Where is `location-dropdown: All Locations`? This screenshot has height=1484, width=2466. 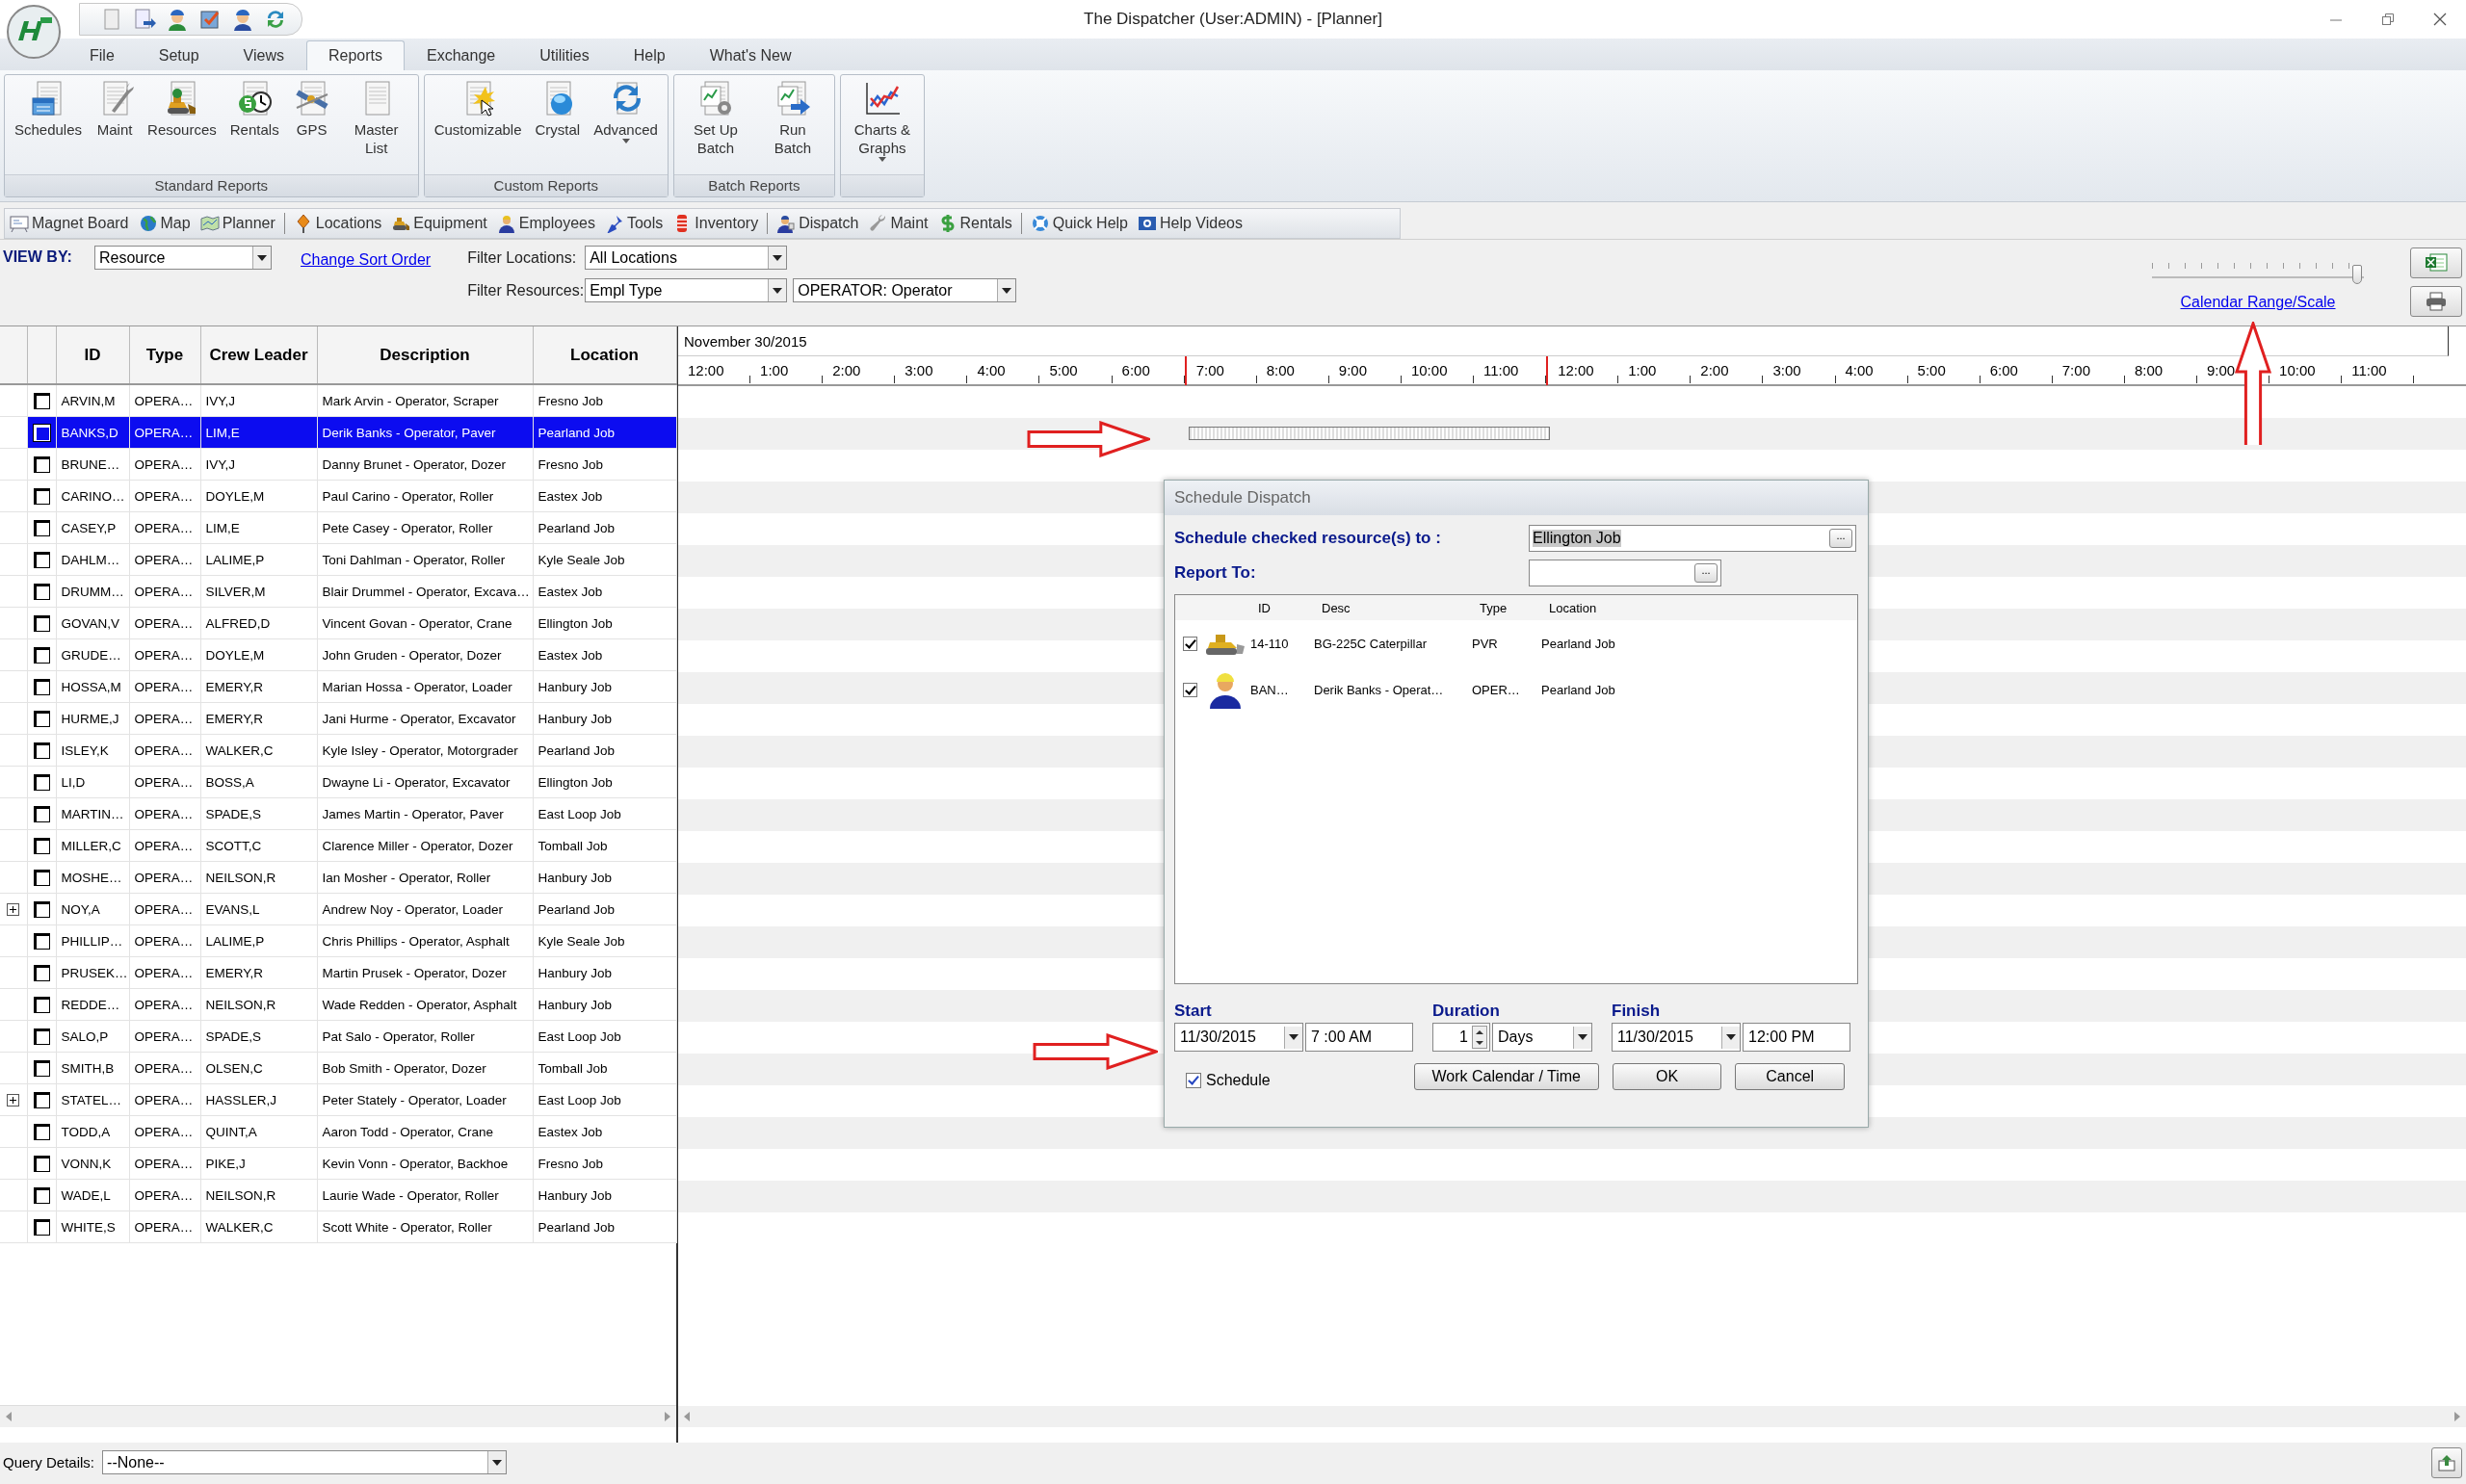 location-dropdown: All Locations is located at coordinates (686, 258).